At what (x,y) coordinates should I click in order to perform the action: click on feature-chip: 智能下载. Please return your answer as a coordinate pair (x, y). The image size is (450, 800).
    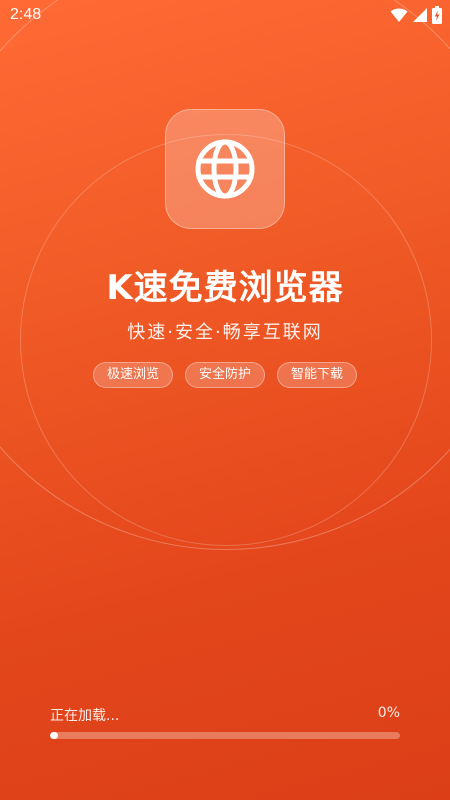
    Looking at the image, I should click on (317, 375).